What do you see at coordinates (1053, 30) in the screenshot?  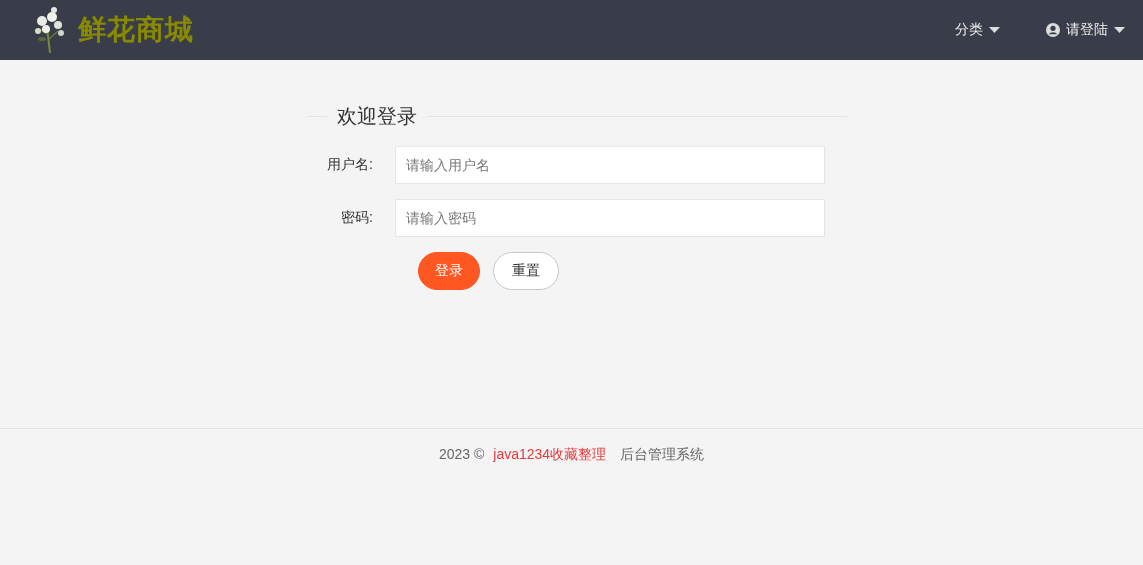 I see `user-icon` at bounding box center [1053, 30].